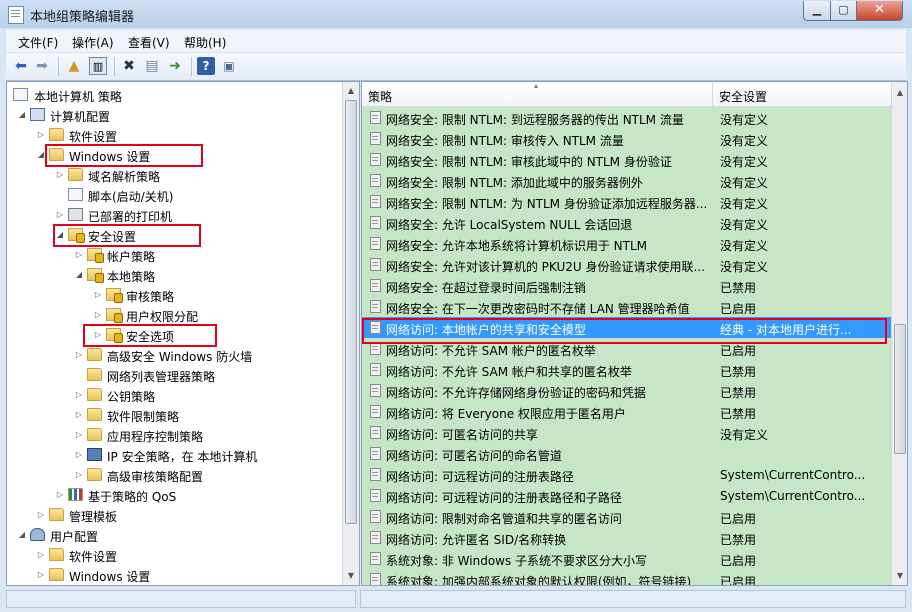 This screenshot has width=912, height=612. What do you see at coordinates (175, 66) in the screenshot?
I see `export-list-icon: ➜` at bounding box center [175, 66].